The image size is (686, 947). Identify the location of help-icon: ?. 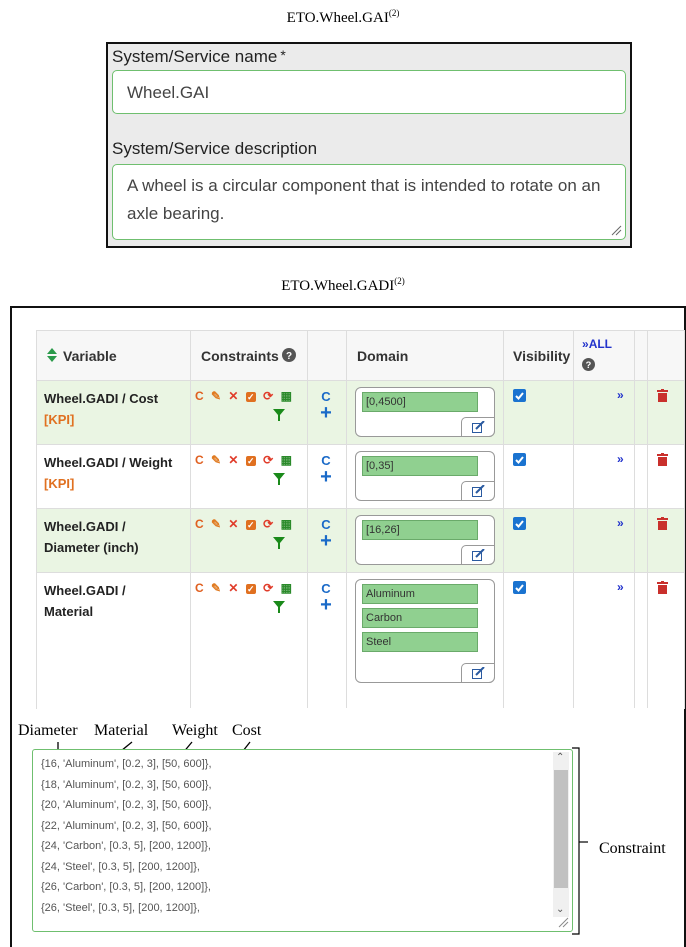
(289, 355).